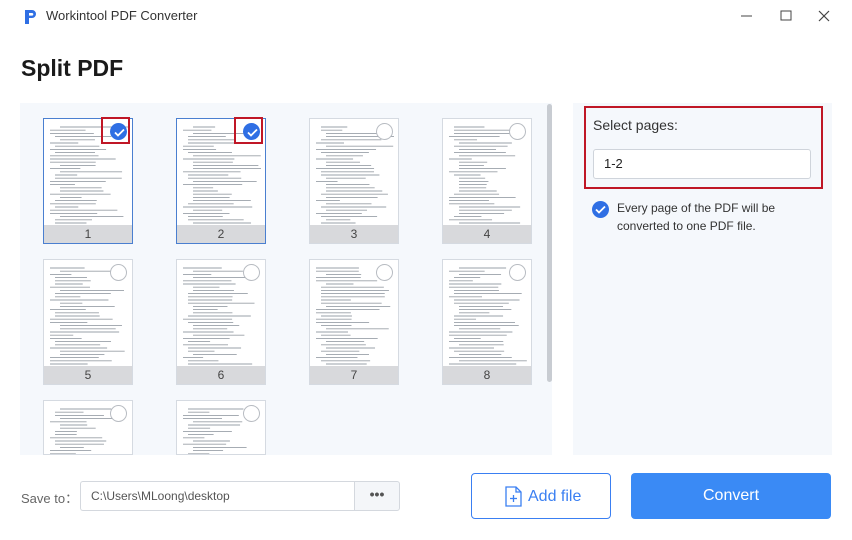  What do you see at coordinates (702, 164) in the screenshot?
I see `pages-input: 1-2` at bounding box center [702, 164].